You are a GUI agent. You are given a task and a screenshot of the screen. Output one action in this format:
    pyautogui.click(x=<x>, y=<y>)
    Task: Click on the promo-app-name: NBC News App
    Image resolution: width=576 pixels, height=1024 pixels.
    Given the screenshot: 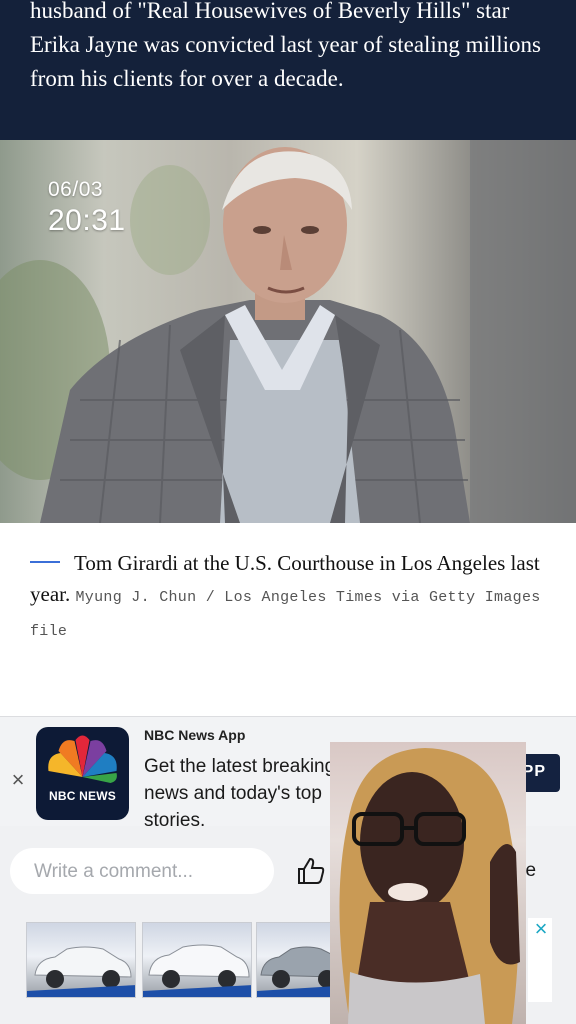 What is the action you would take?
    pyautogui.click(x=195, y=735)
    